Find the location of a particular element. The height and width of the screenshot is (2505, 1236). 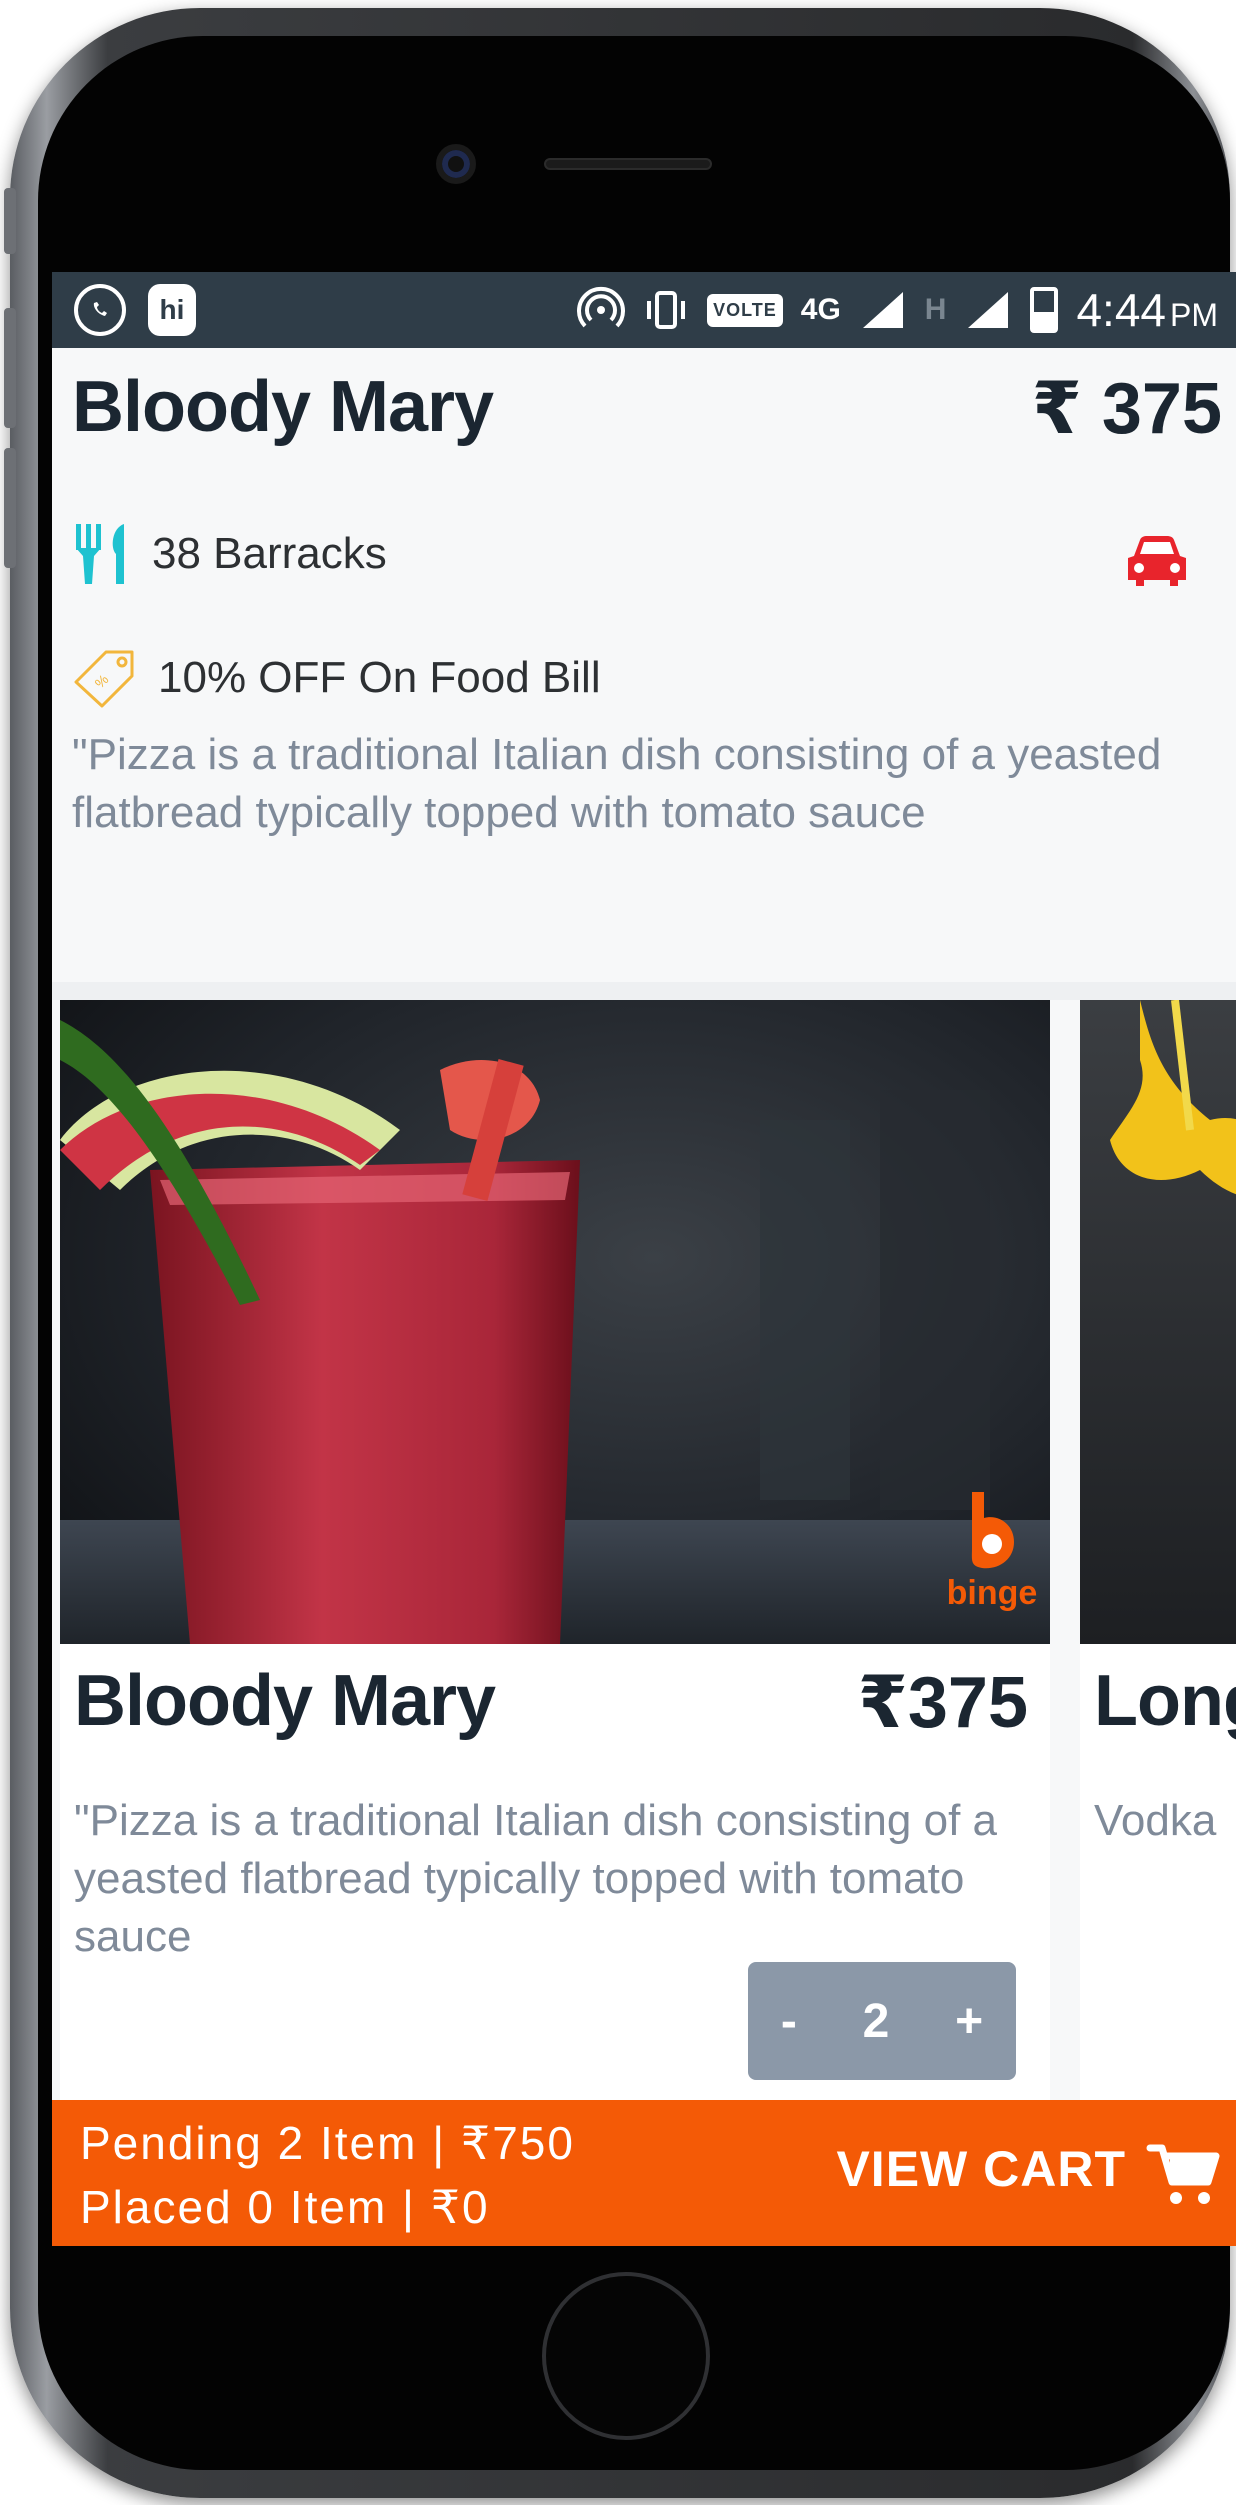

network-4g-label: 4G is located at coordinates (820, 309).